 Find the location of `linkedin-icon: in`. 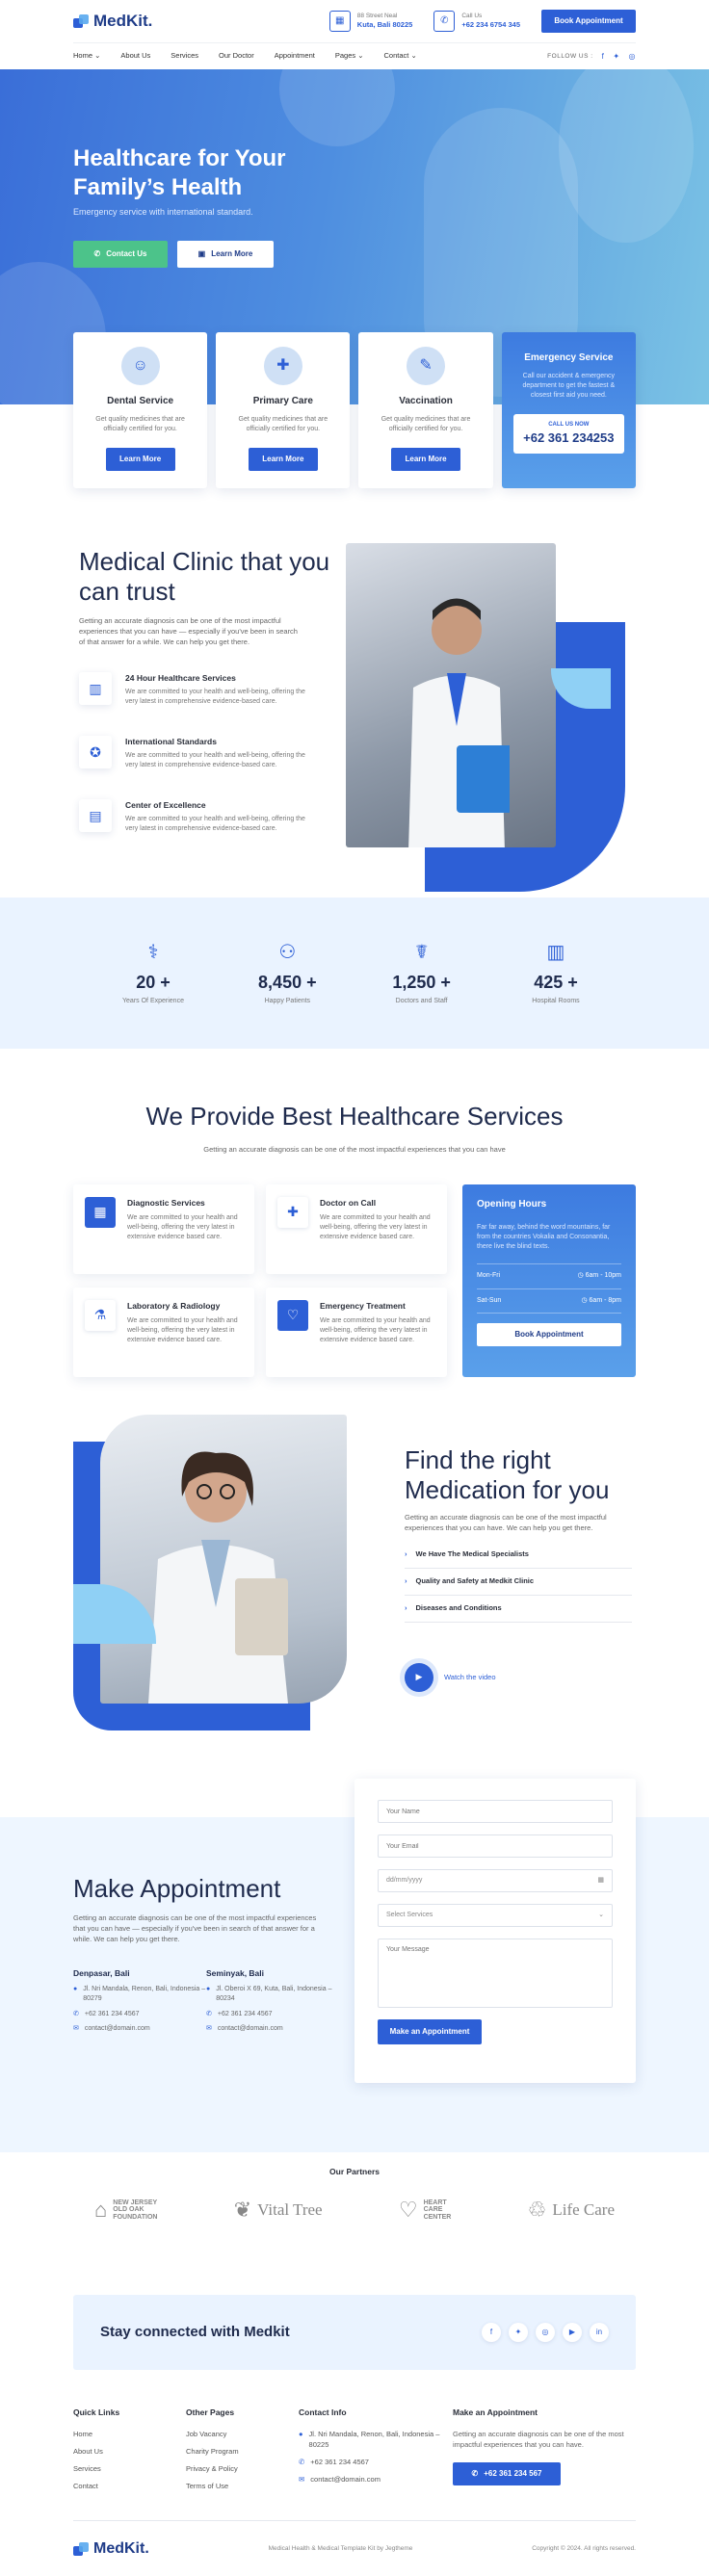

linkedin-icon: in is located at coordinates (599, 2332).